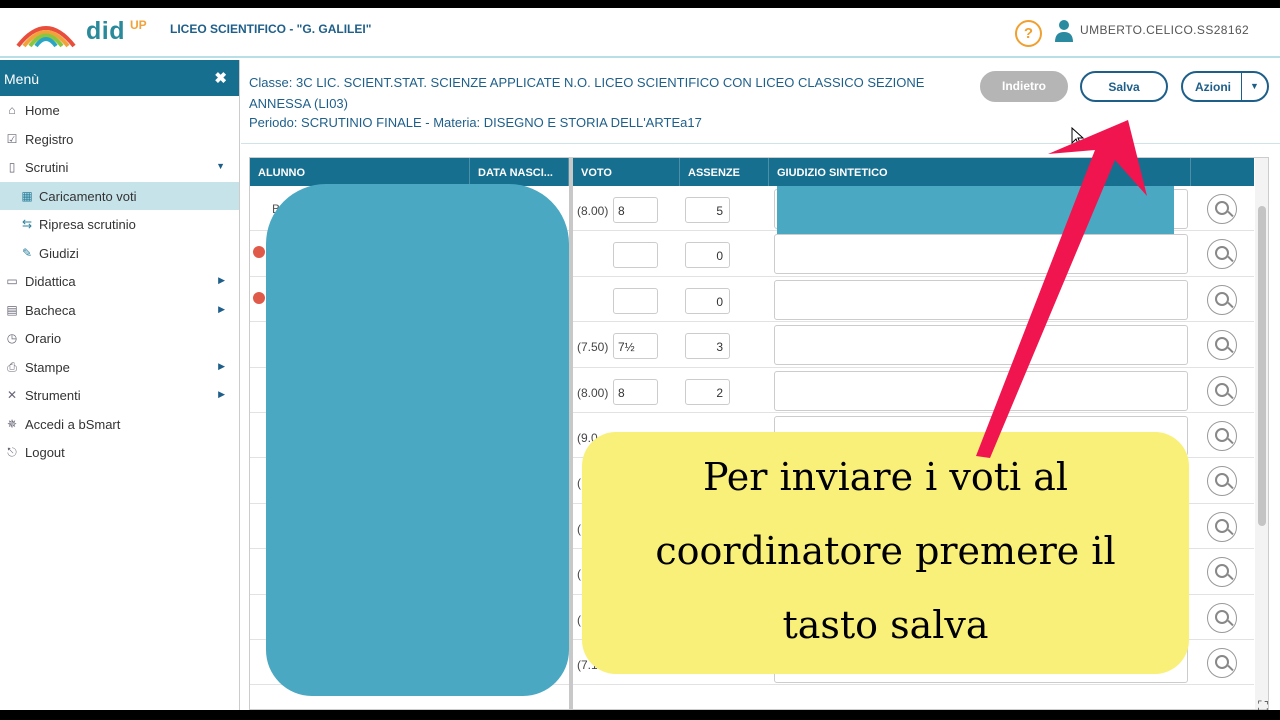 This screenshot has height=720, width=1280. Describe the element at coordinates (885, 477) in the screenshot. I see `callout-line: Per inviare i voti al` at that location.